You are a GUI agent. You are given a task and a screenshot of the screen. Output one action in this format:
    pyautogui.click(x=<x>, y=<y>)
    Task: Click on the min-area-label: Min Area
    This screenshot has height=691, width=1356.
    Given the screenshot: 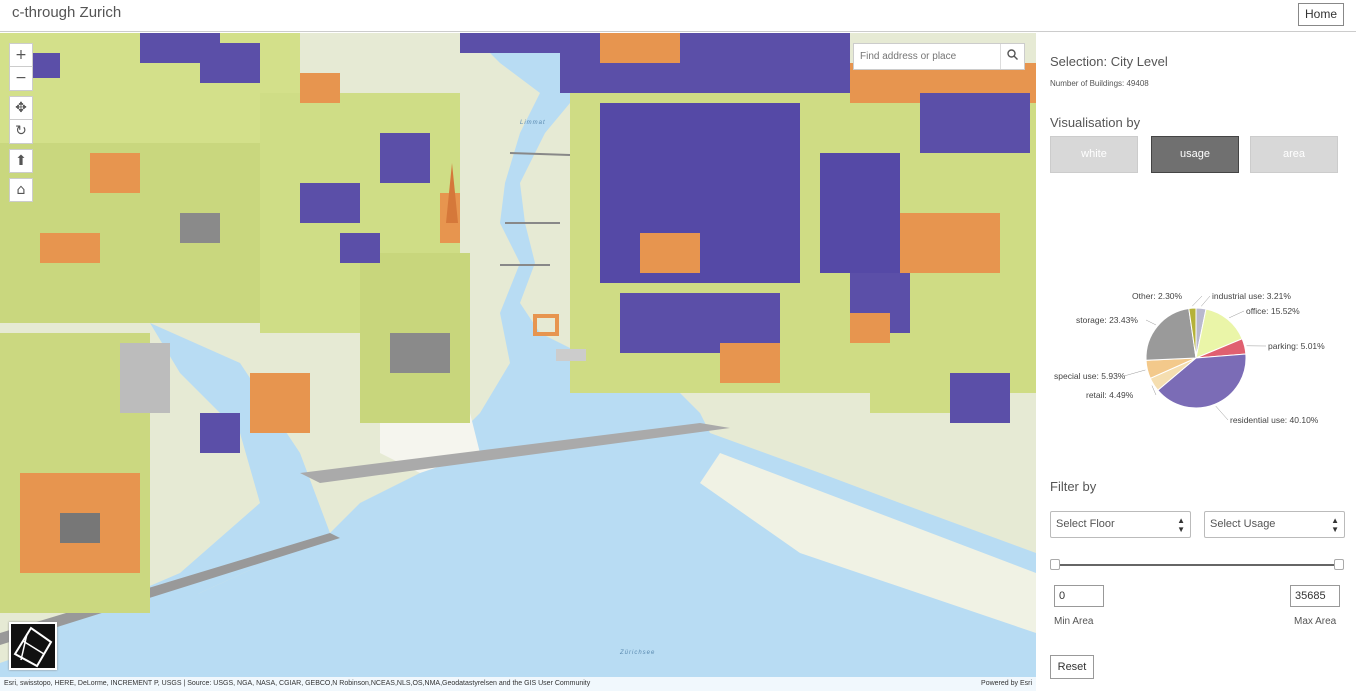 What is the action you would take?
    pyautogui.click(x=1074, y=621)
    